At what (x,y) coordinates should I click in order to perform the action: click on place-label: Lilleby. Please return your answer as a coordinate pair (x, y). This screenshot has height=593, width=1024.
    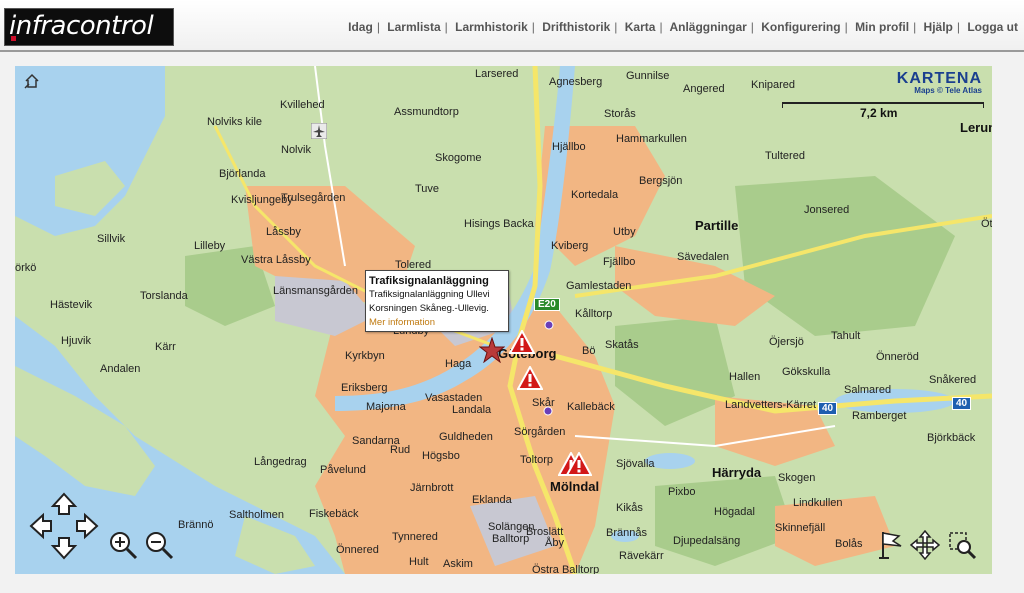
    Looking at the image, I should click on (210, 246).